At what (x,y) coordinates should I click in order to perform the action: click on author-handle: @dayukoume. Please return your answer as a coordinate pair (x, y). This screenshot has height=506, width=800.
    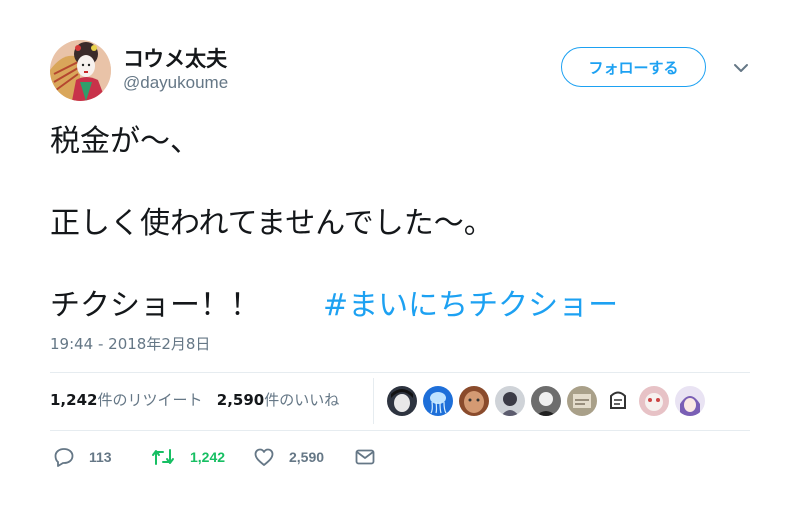
    Looking at the image, I should click on (175, 83).